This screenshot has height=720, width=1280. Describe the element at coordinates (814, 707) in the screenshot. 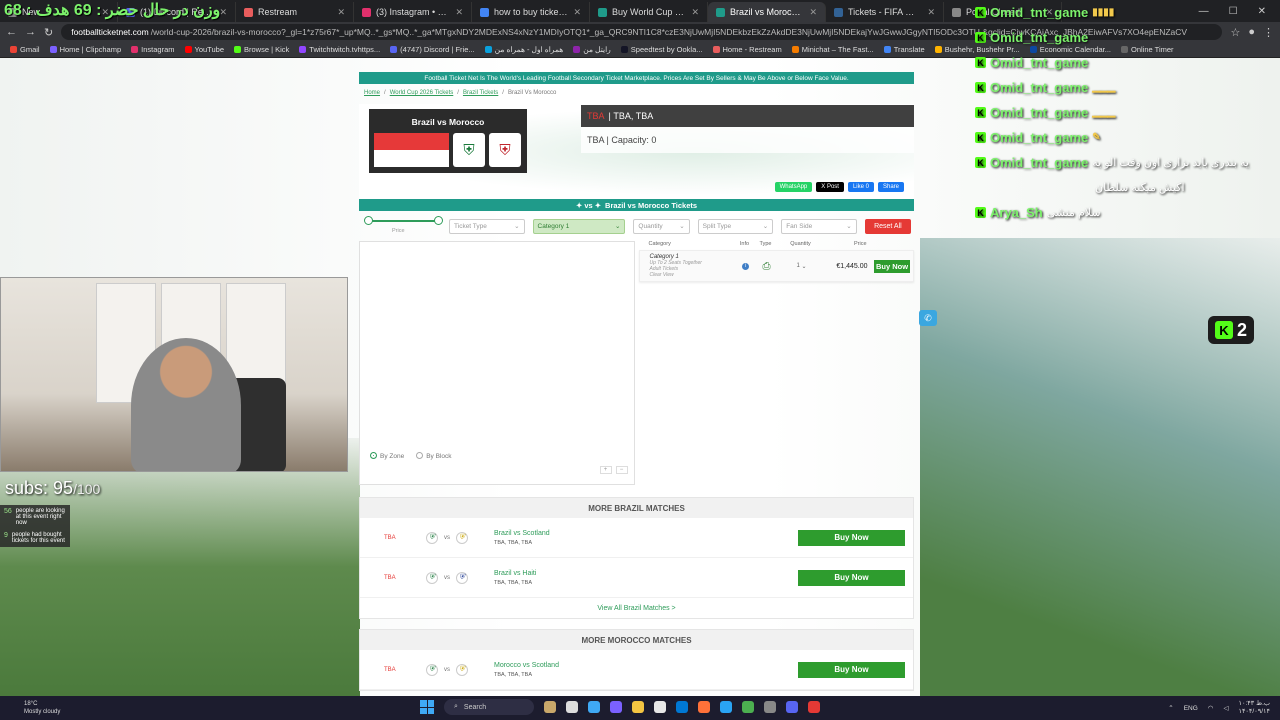

I see `obs-icon` at that location.